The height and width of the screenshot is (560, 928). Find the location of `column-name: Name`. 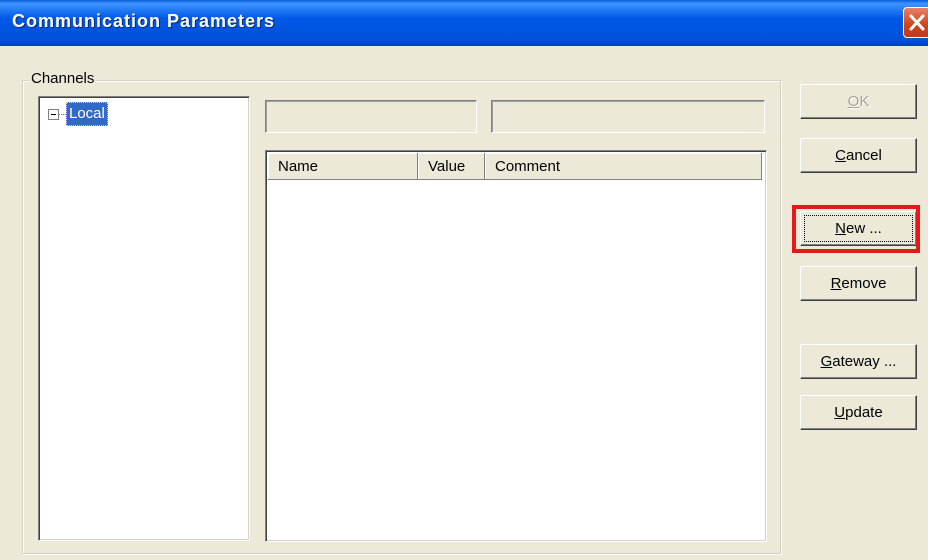

column-name: Name is located at coordinates (343, 166).